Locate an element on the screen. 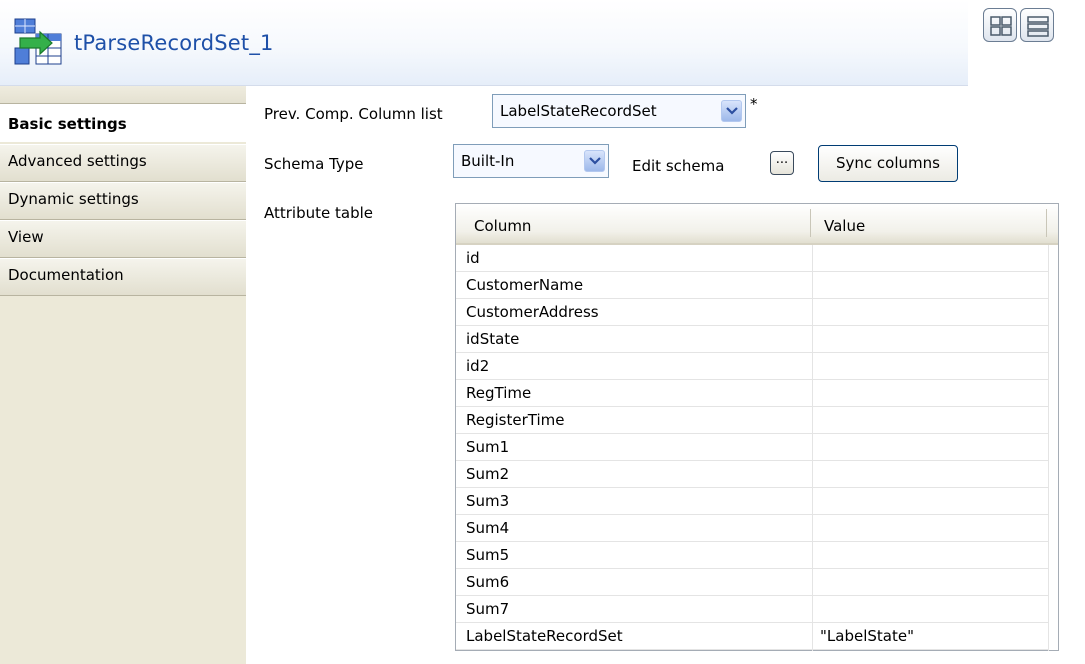 The image size is (1085, 664). table-row: Sum6 is located at coordinates (752, 583).